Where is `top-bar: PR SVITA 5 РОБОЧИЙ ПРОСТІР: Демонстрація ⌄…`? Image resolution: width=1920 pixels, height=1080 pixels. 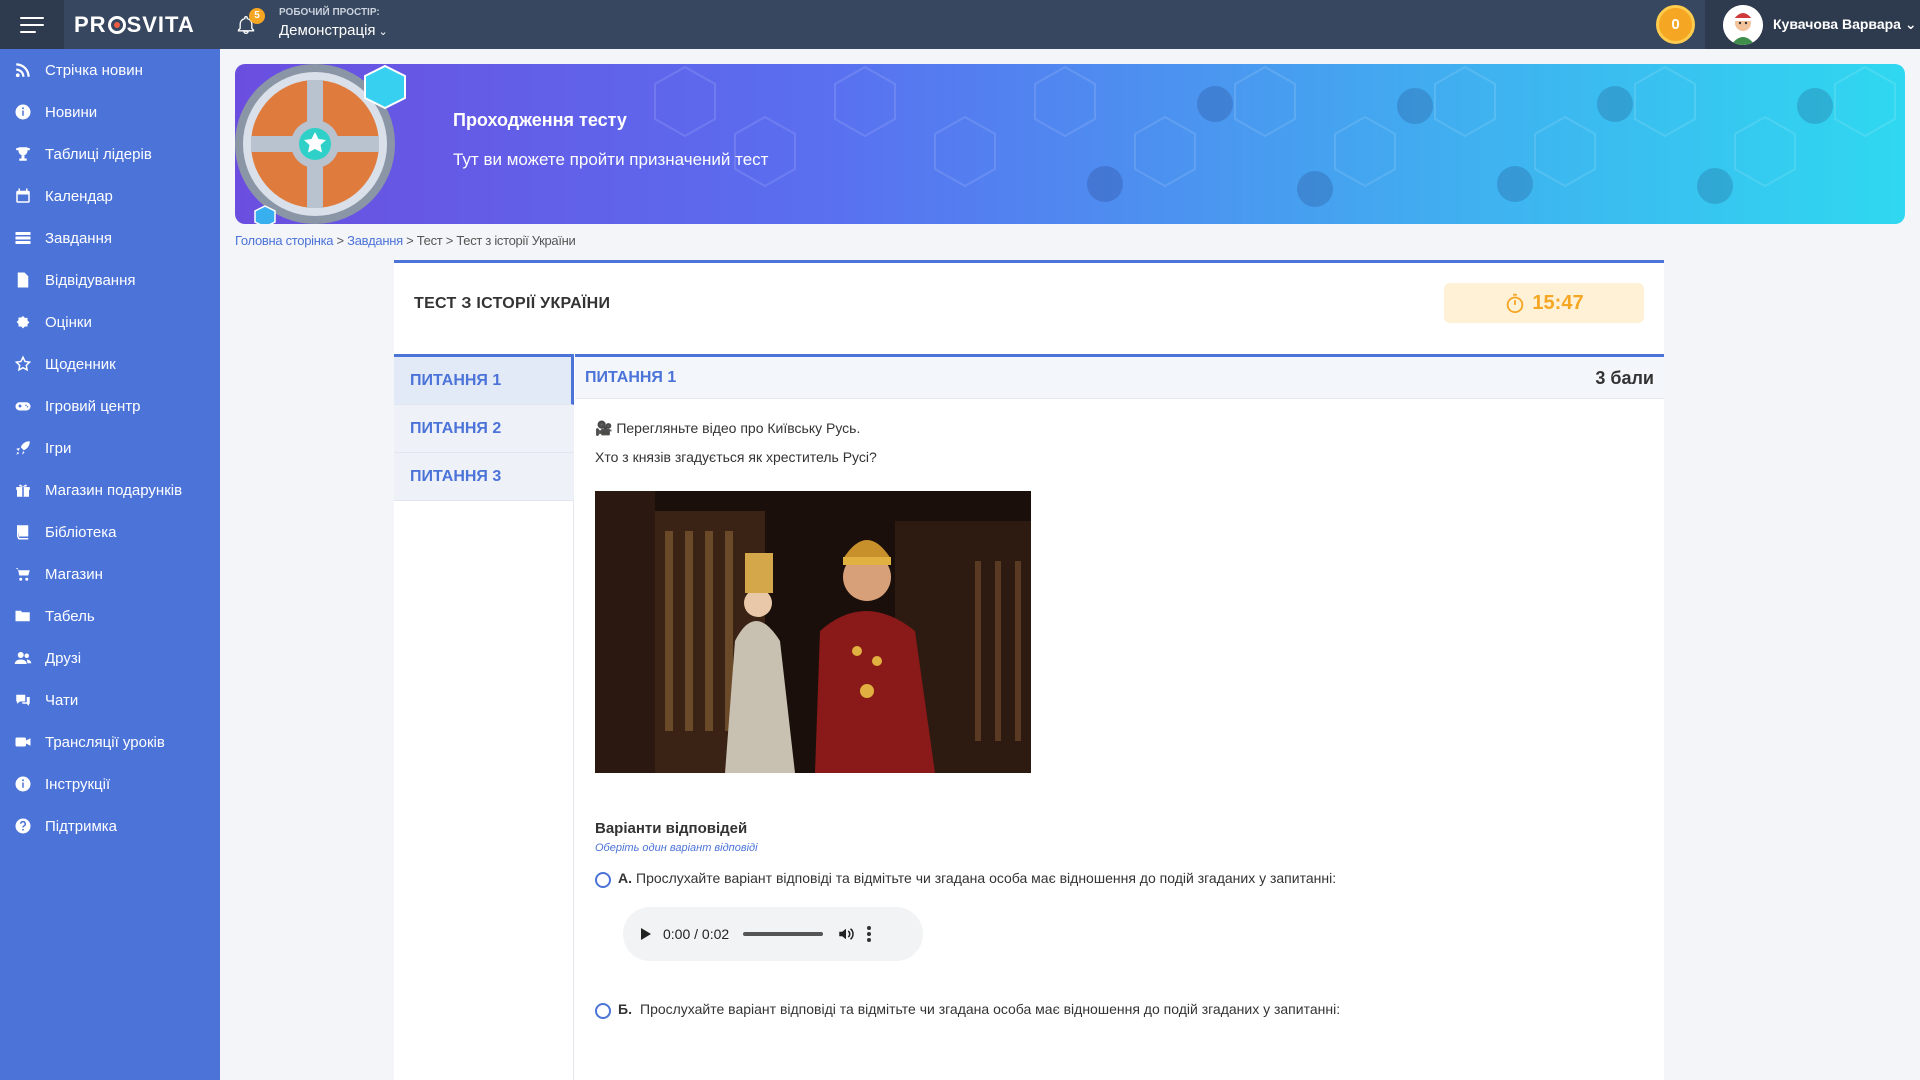
top-bar: PR SVITA 5 РОБОЧИЙ ПРОСТІР: Демонстрація ⌄… is located at coordinates (960, 24).